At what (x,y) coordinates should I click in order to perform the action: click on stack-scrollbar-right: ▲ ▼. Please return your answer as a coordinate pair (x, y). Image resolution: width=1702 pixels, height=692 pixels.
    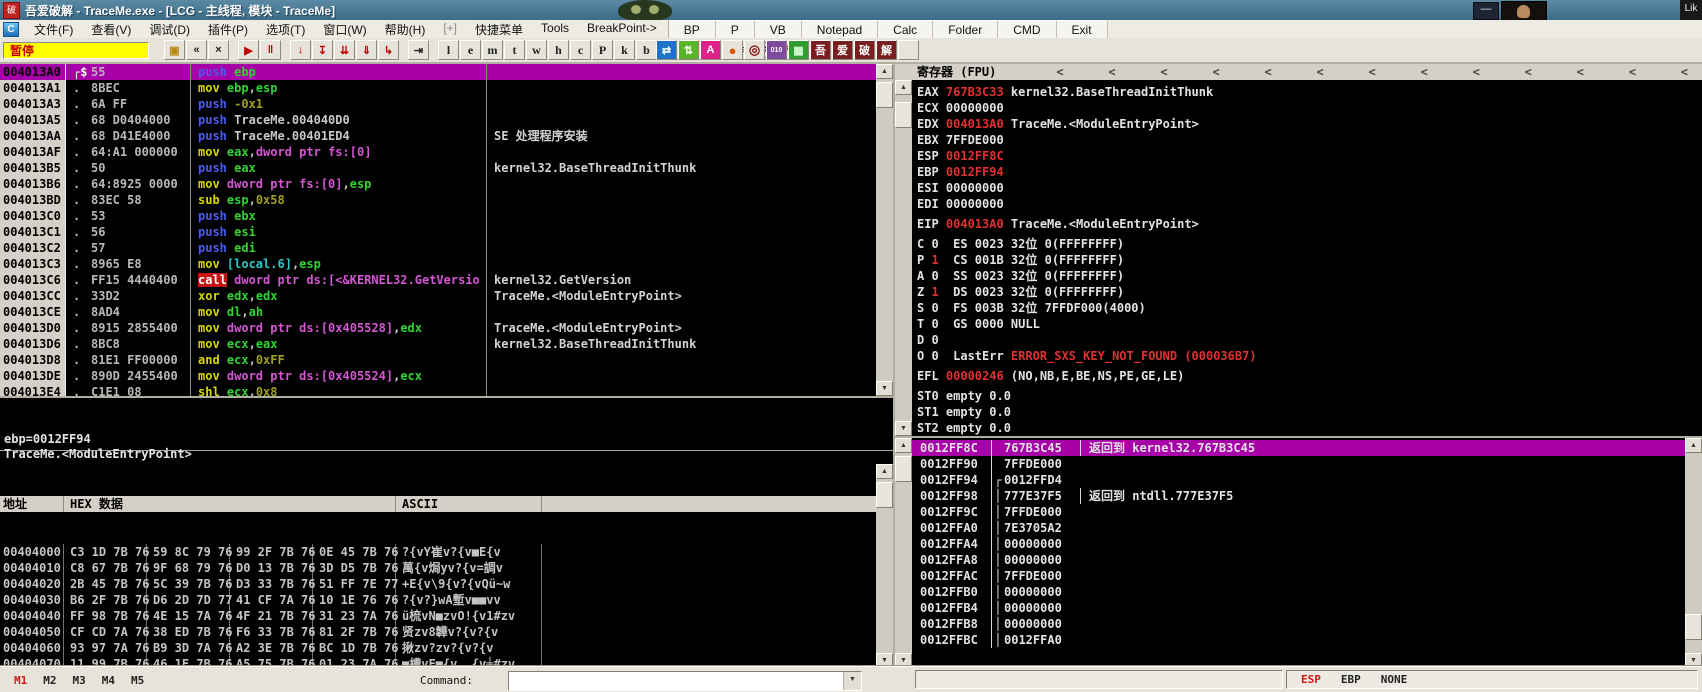
    Looking at the image, I should click on (1693, 553).